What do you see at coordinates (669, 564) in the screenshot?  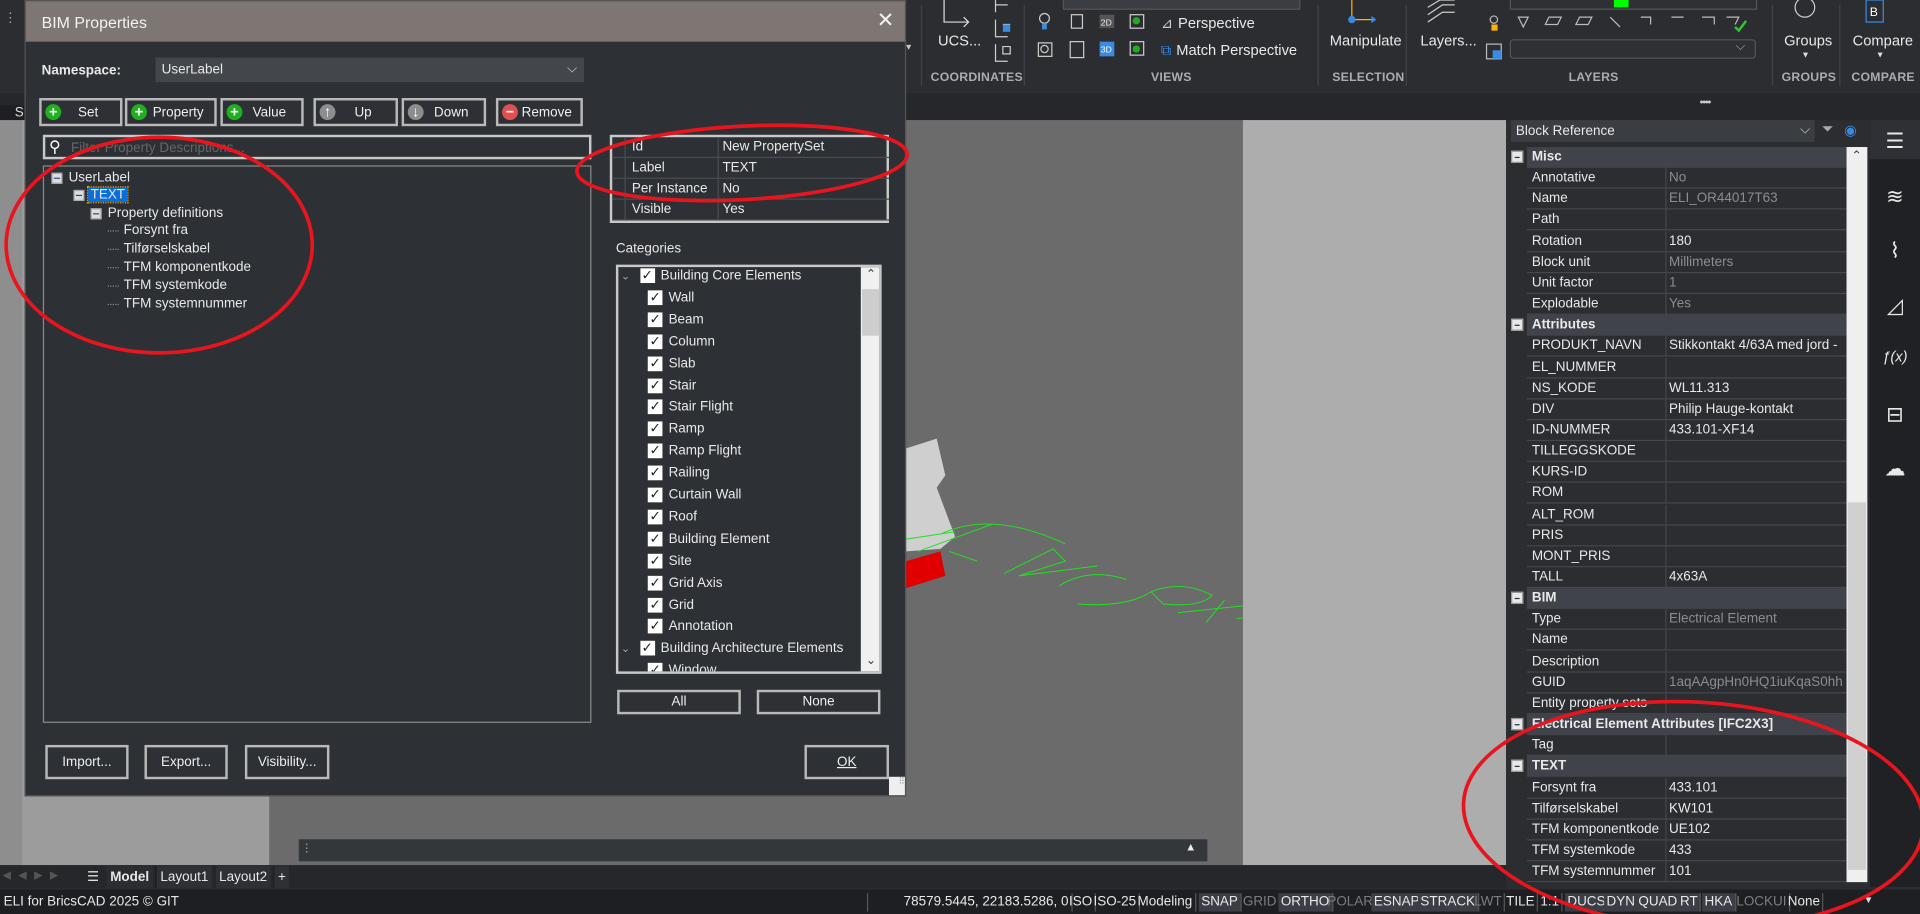 I see `category-item: ✓ Site` at bounding box center [669, 564].